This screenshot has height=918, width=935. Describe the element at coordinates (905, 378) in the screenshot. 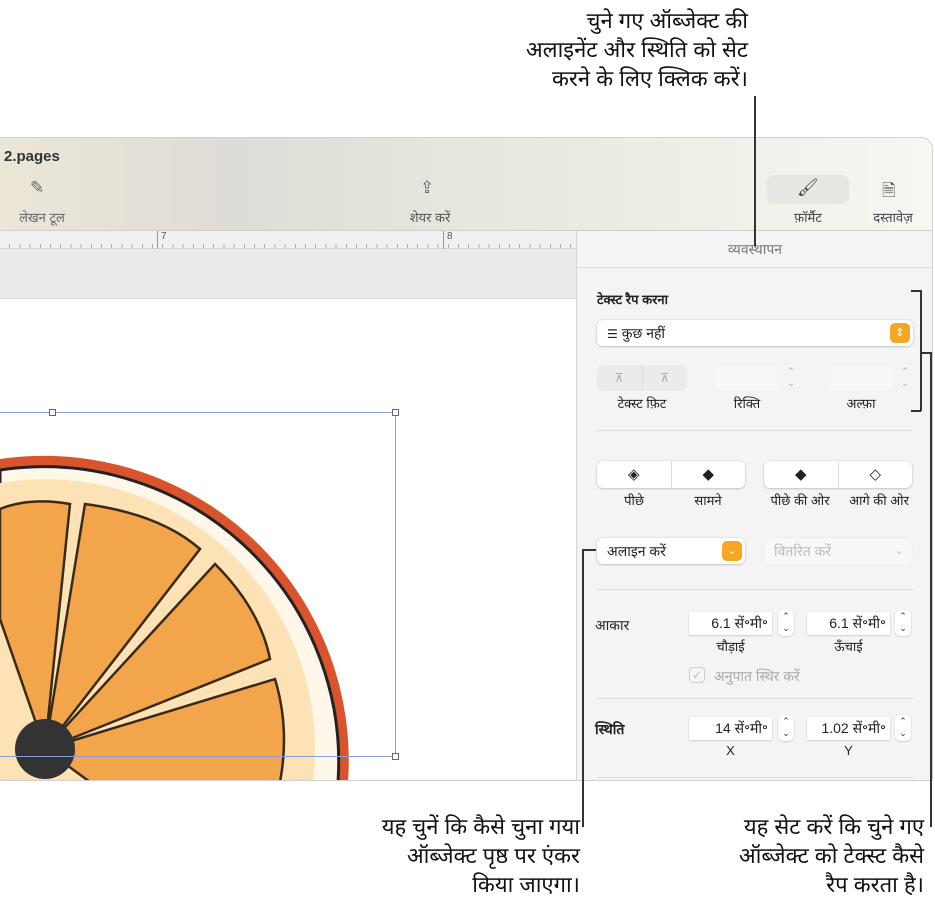

I see `alpha-stepper: ⌃ ⌄` at that location.